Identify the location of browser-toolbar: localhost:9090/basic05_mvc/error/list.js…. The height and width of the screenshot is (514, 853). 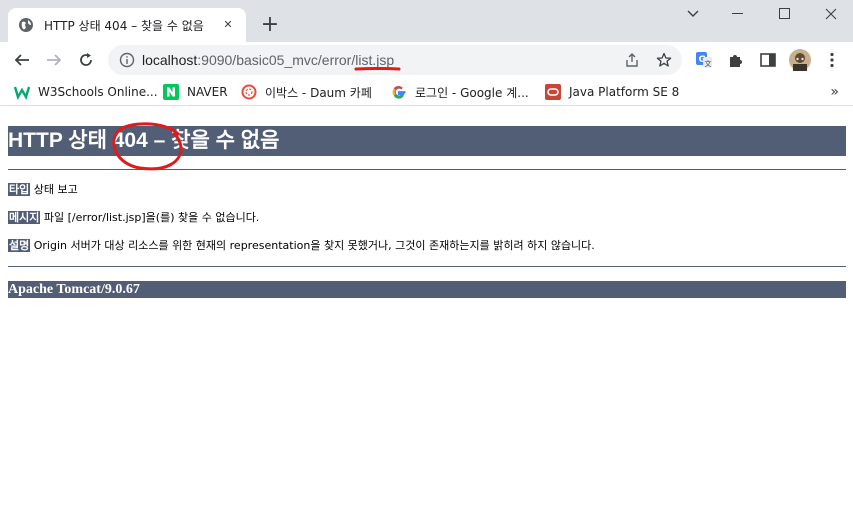
(426, 60).